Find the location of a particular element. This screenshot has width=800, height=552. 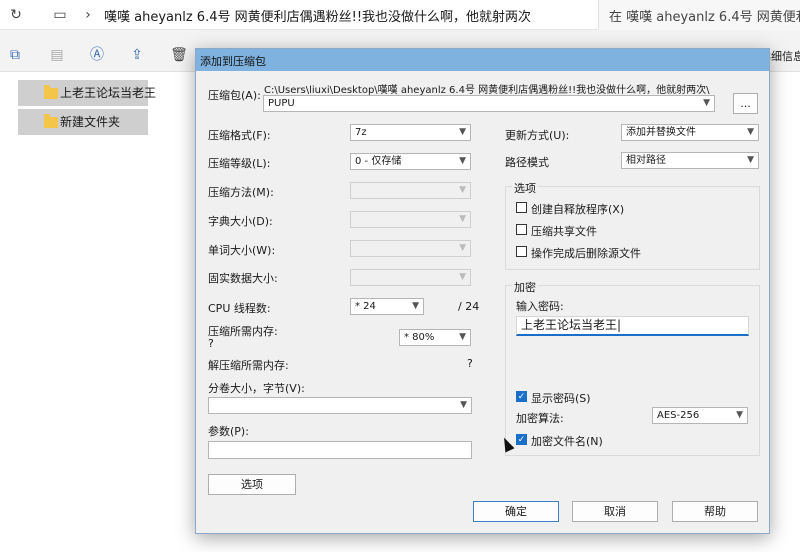

paste-icon: ▤ is located at coordinates (57, 55).